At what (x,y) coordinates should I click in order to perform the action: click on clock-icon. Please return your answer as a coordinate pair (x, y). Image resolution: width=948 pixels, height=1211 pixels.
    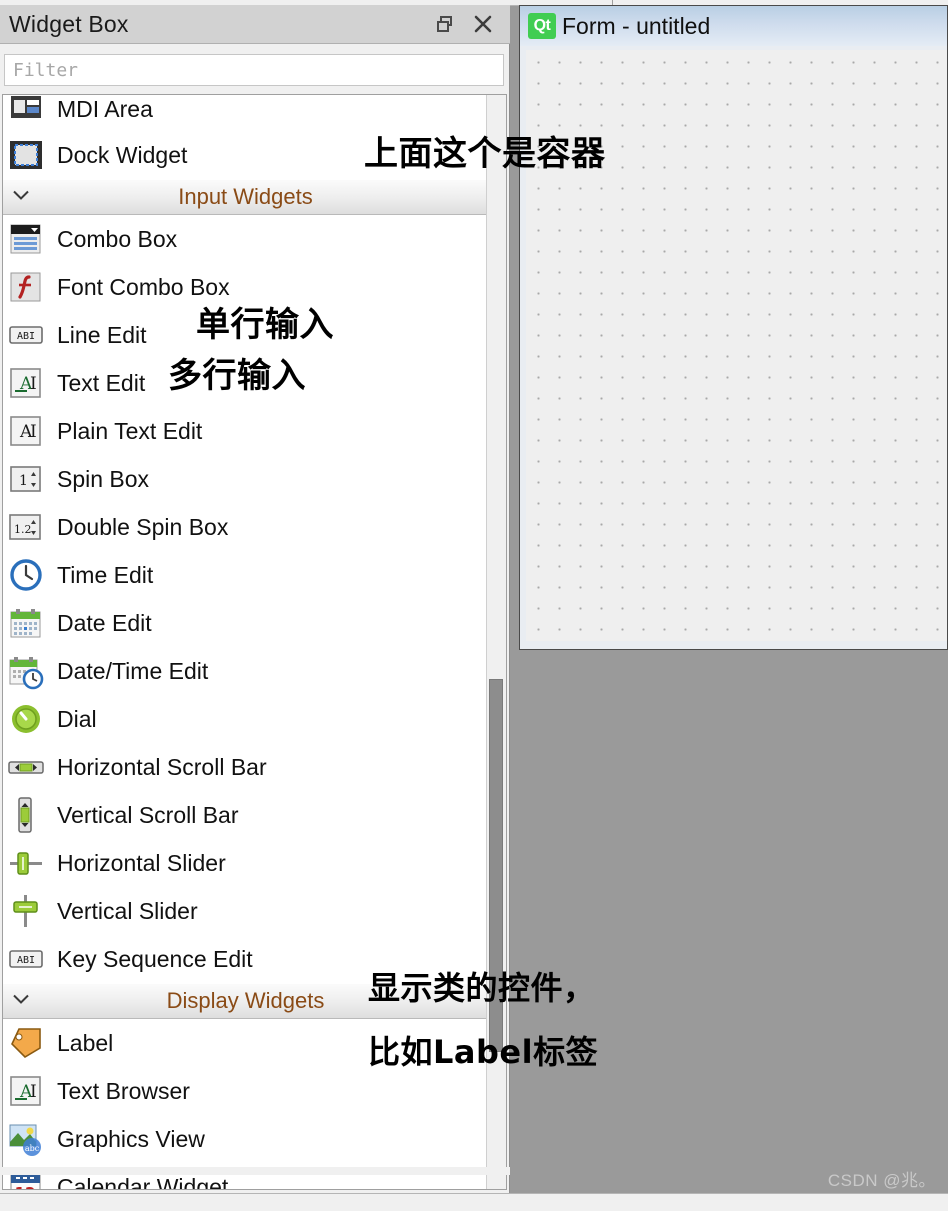
    Looking at the image, I should click on (26, 575).